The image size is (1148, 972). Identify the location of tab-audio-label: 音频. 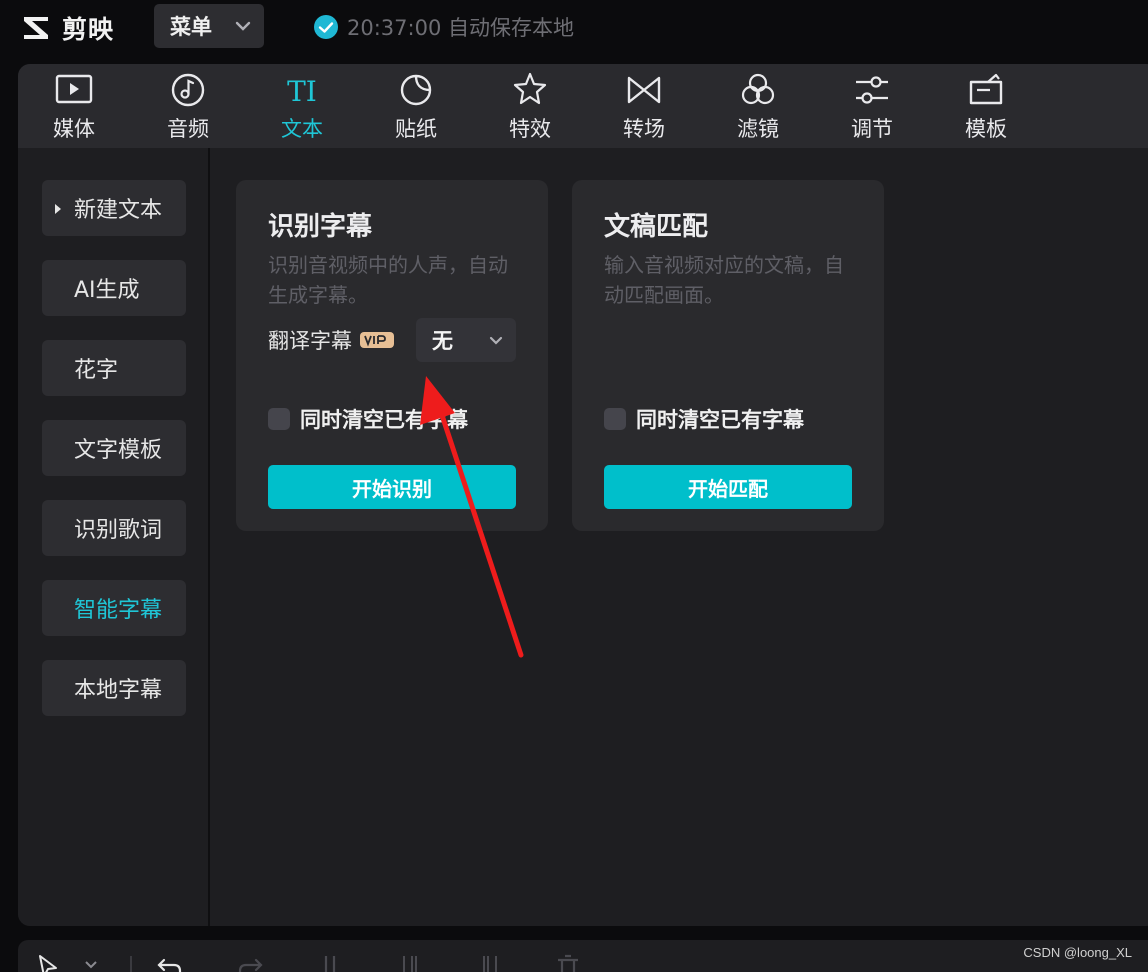
(188, 129).